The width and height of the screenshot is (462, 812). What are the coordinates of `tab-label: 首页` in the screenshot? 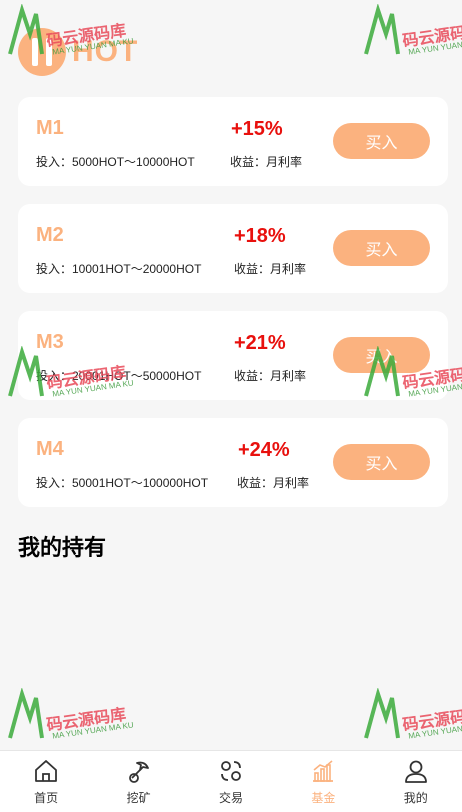 It's located at (46, 798).